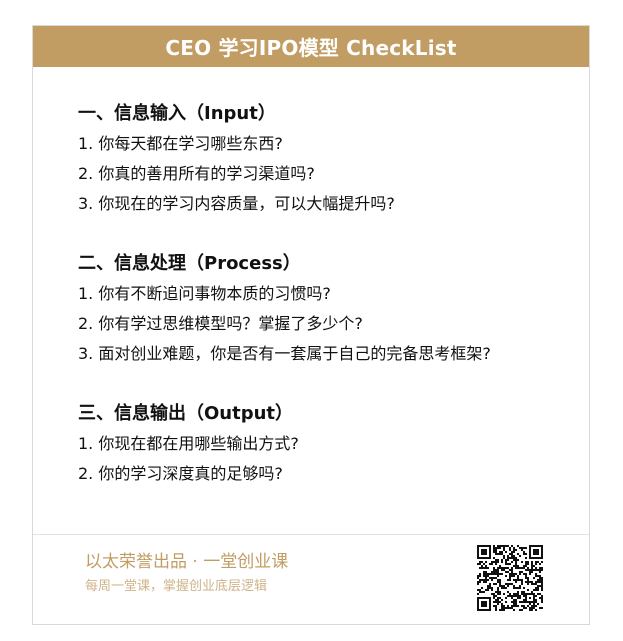 The width and height of the screenshot is (623, 641). What do you see at coordinates (180, 473) in the screenshot?
I see `list-item: 2. 你的学习深度真的足够吗?` at bounding box center [180, 473].